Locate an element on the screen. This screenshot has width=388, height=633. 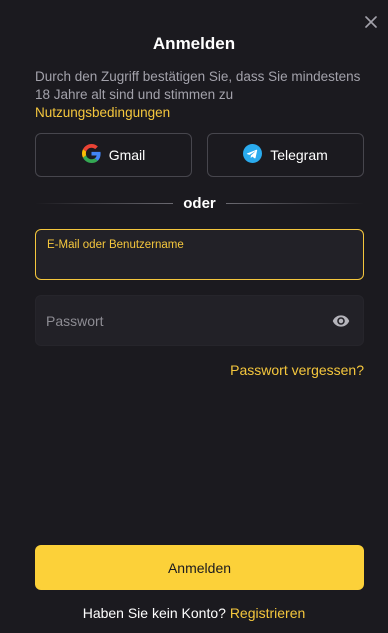
divider-text: oder is located at coordinates (199, 203).